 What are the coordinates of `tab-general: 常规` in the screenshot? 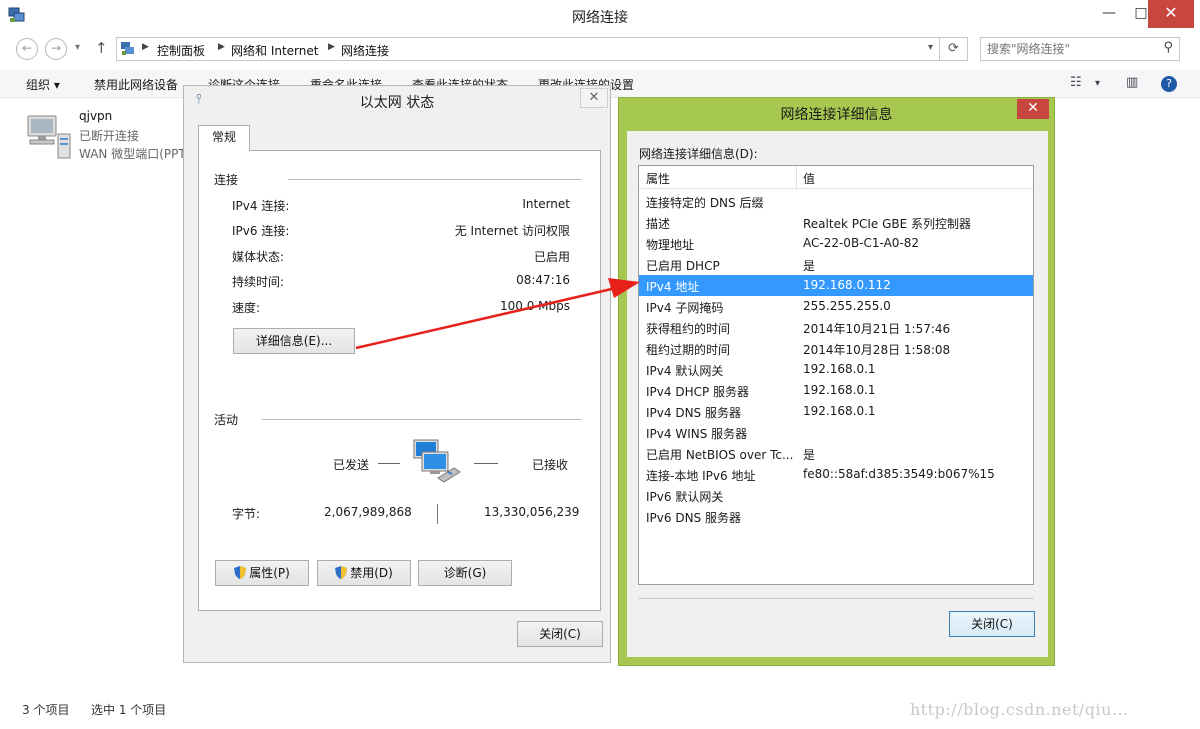 It's located at (224, 138).